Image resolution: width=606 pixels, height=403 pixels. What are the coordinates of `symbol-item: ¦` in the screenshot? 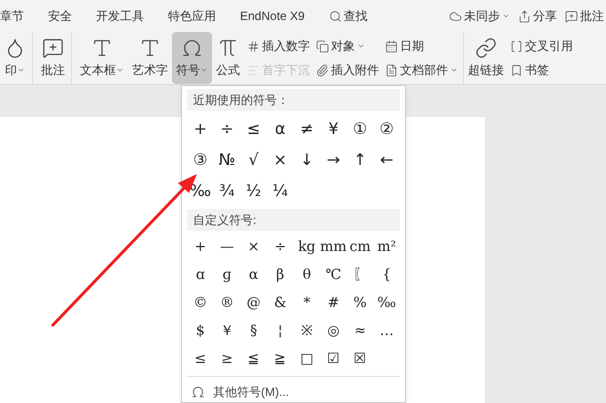 It's located at (280, 331).